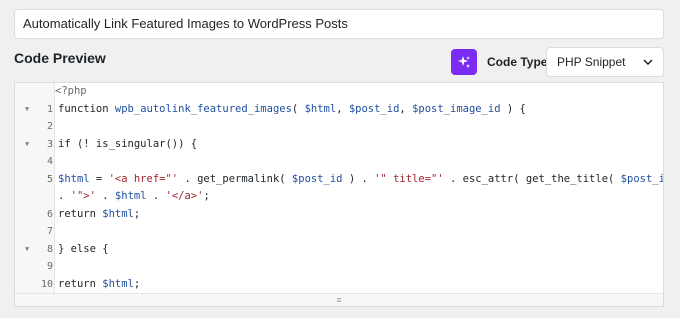 Image resolution: width=680 pixels, height=318 pixels. I want to click on line-number: 9, so click(49, 266).